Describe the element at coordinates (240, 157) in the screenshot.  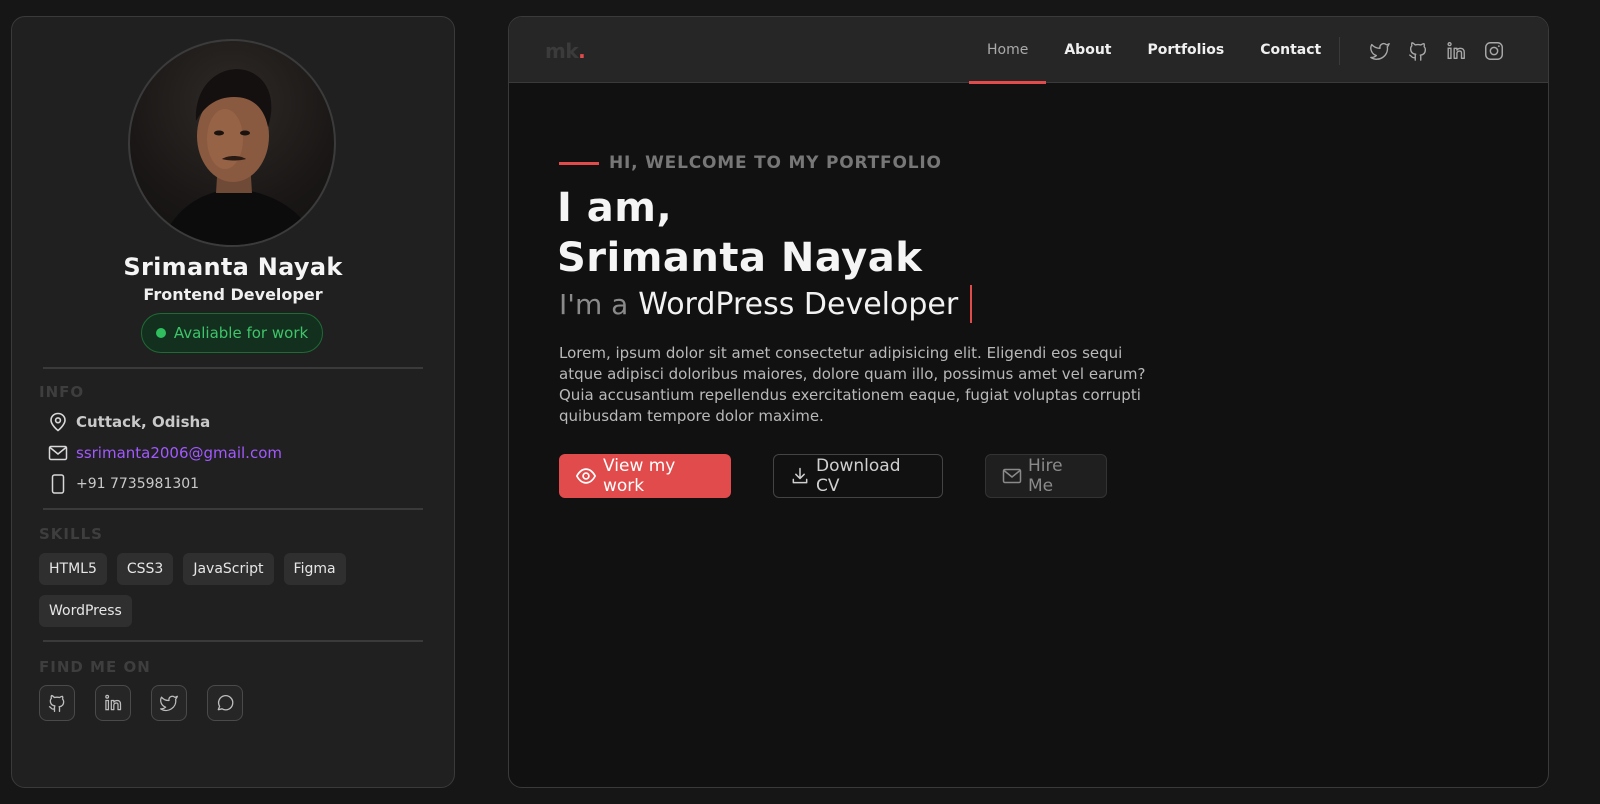
I see `avatar-portrait` at that location.